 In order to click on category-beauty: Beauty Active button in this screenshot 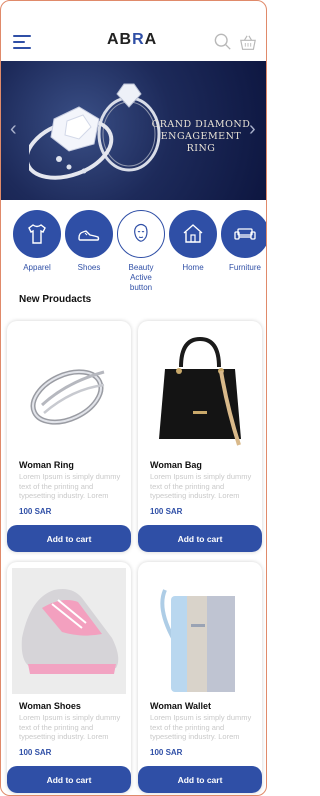, I will do `click(141, 251)`.